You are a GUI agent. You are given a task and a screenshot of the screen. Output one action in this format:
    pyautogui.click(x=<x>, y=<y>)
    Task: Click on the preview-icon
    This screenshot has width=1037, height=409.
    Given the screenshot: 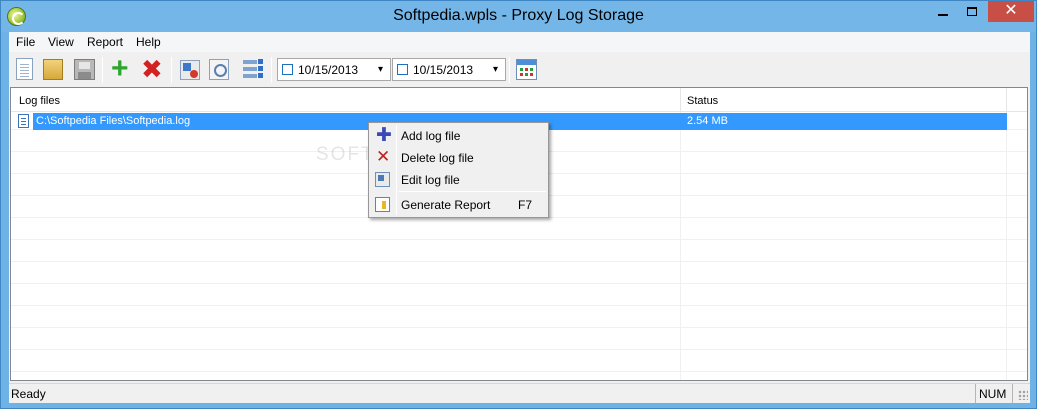 What is the action you would take?
    pyautogui.click(x=219, y=69)
    